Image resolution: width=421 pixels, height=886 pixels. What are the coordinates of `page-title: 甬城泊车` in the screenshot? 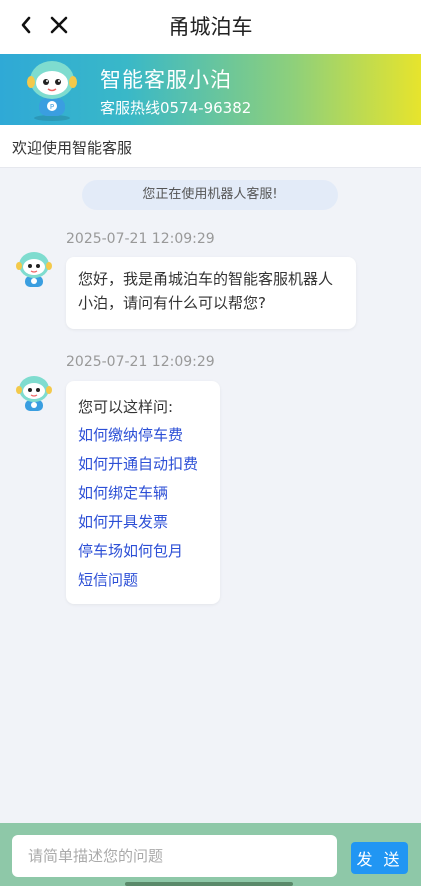 It's located at (210, 27).